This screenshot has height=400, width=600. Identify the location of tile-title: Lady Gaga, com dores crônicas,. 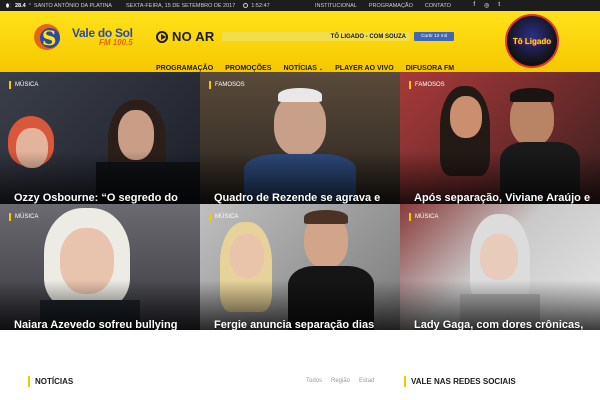
(504, 324).